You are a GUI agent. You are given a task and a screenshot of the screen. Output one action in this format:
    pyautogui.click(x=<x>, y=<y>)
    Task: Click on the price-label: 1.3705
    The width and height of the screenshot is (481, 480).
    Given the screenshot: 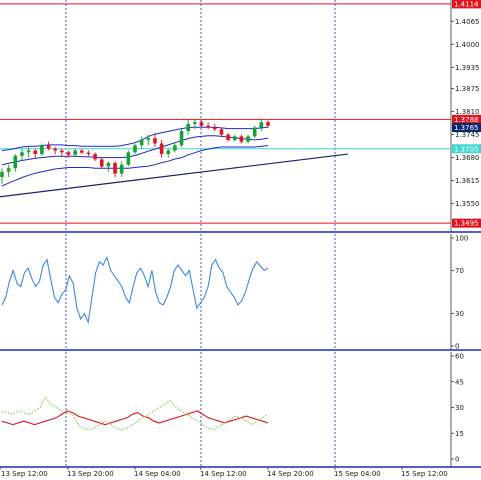 What is the action you would take?
    pyautogui.click(x=466, y=149)
    